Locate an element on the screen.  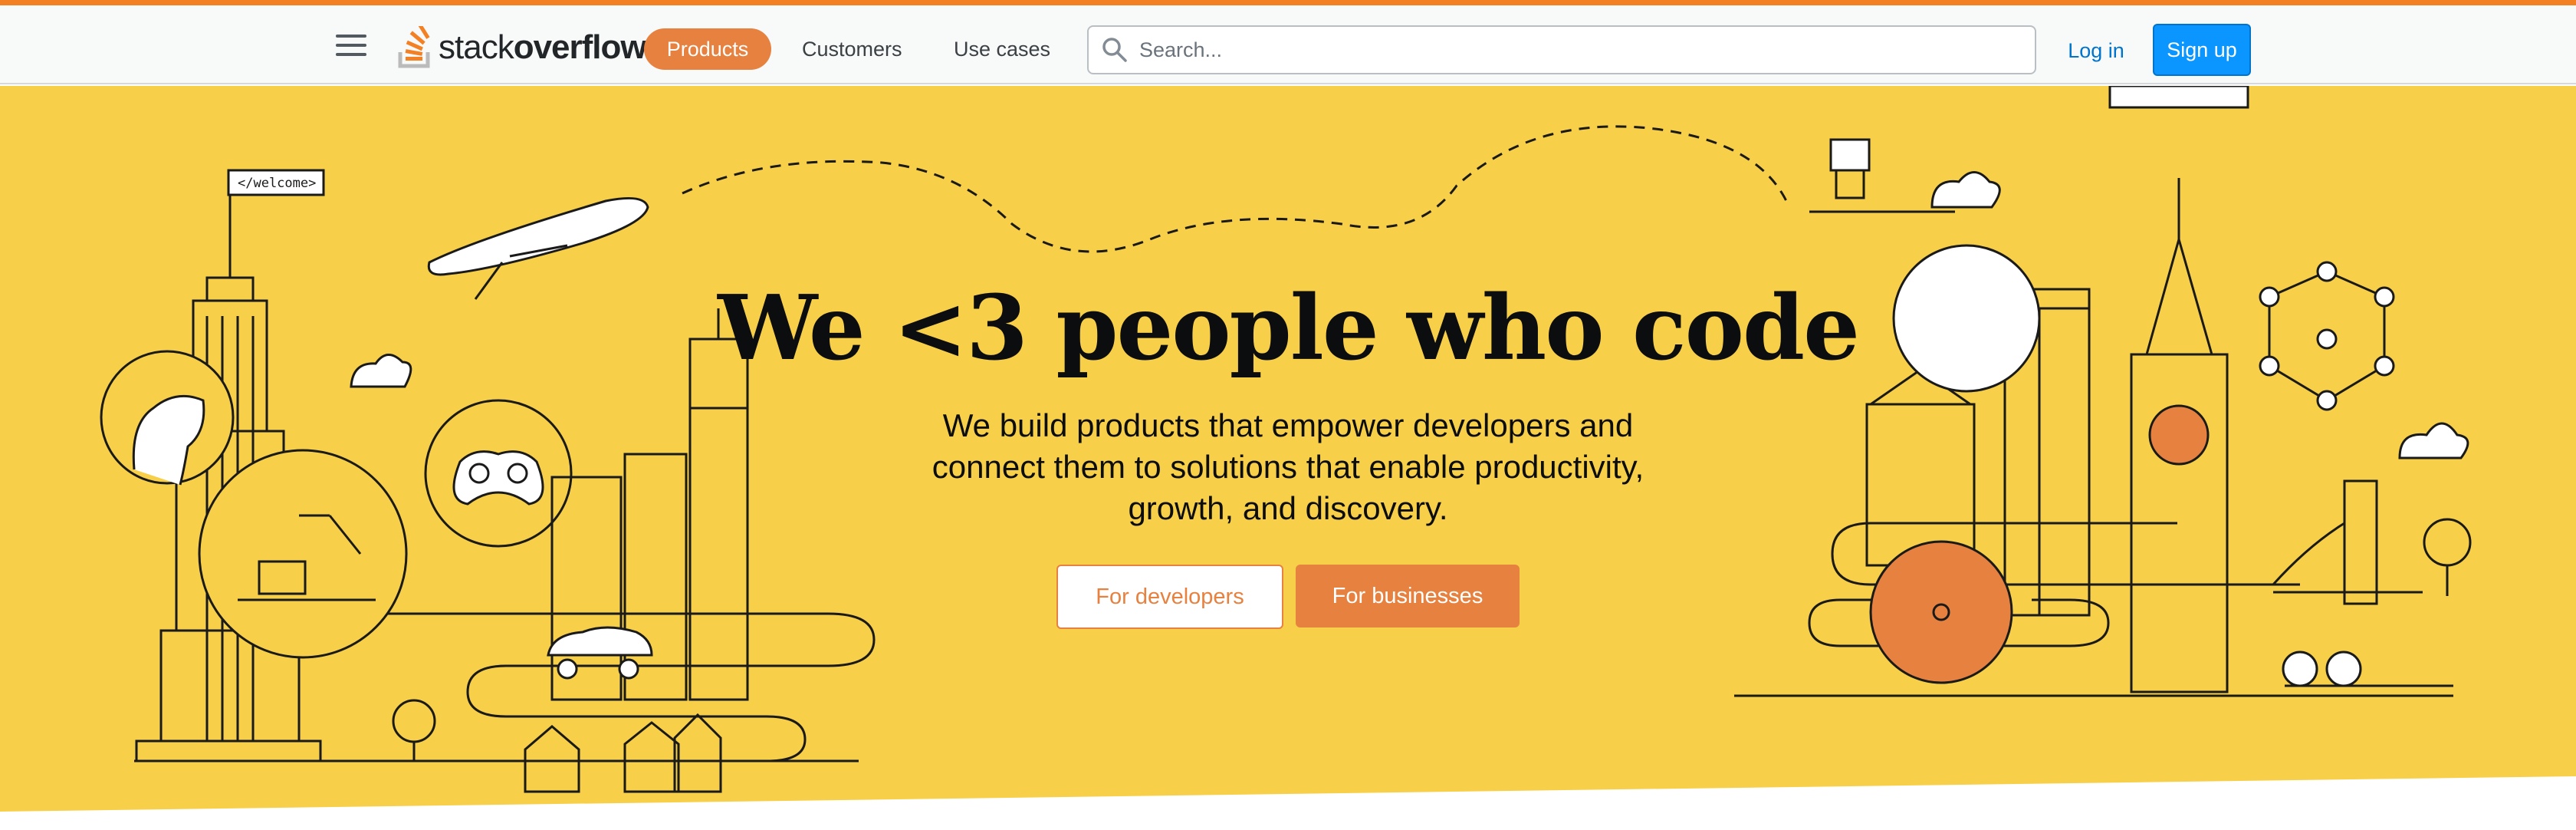
stack-overflow-logo-icon is located at coordinates (414, 47).